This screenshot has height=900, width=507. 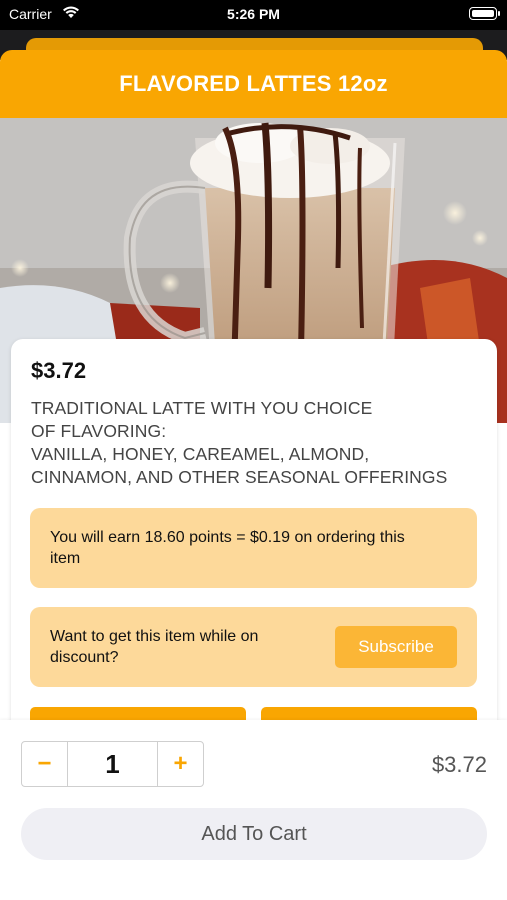 I want to click on quantity-stepper: − 1 +, so click(x=112, y=764).